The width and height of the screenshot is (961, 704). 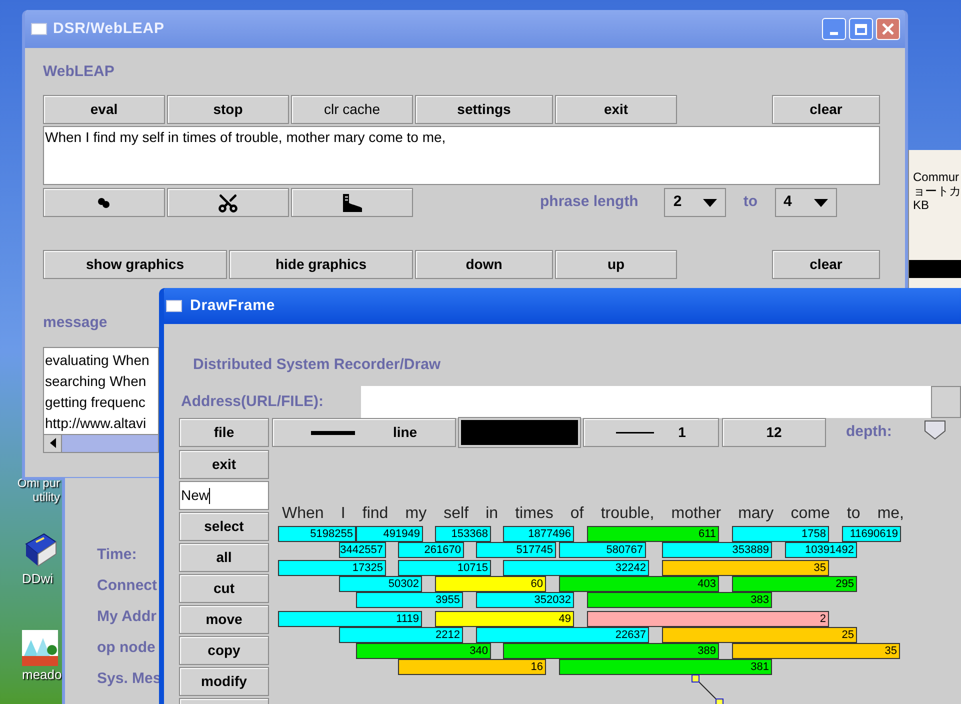 What do you see at coordinates (352, 109) in the screenshot?
I see `toolbar-button: clr cache` at bounding box center [352, 109].